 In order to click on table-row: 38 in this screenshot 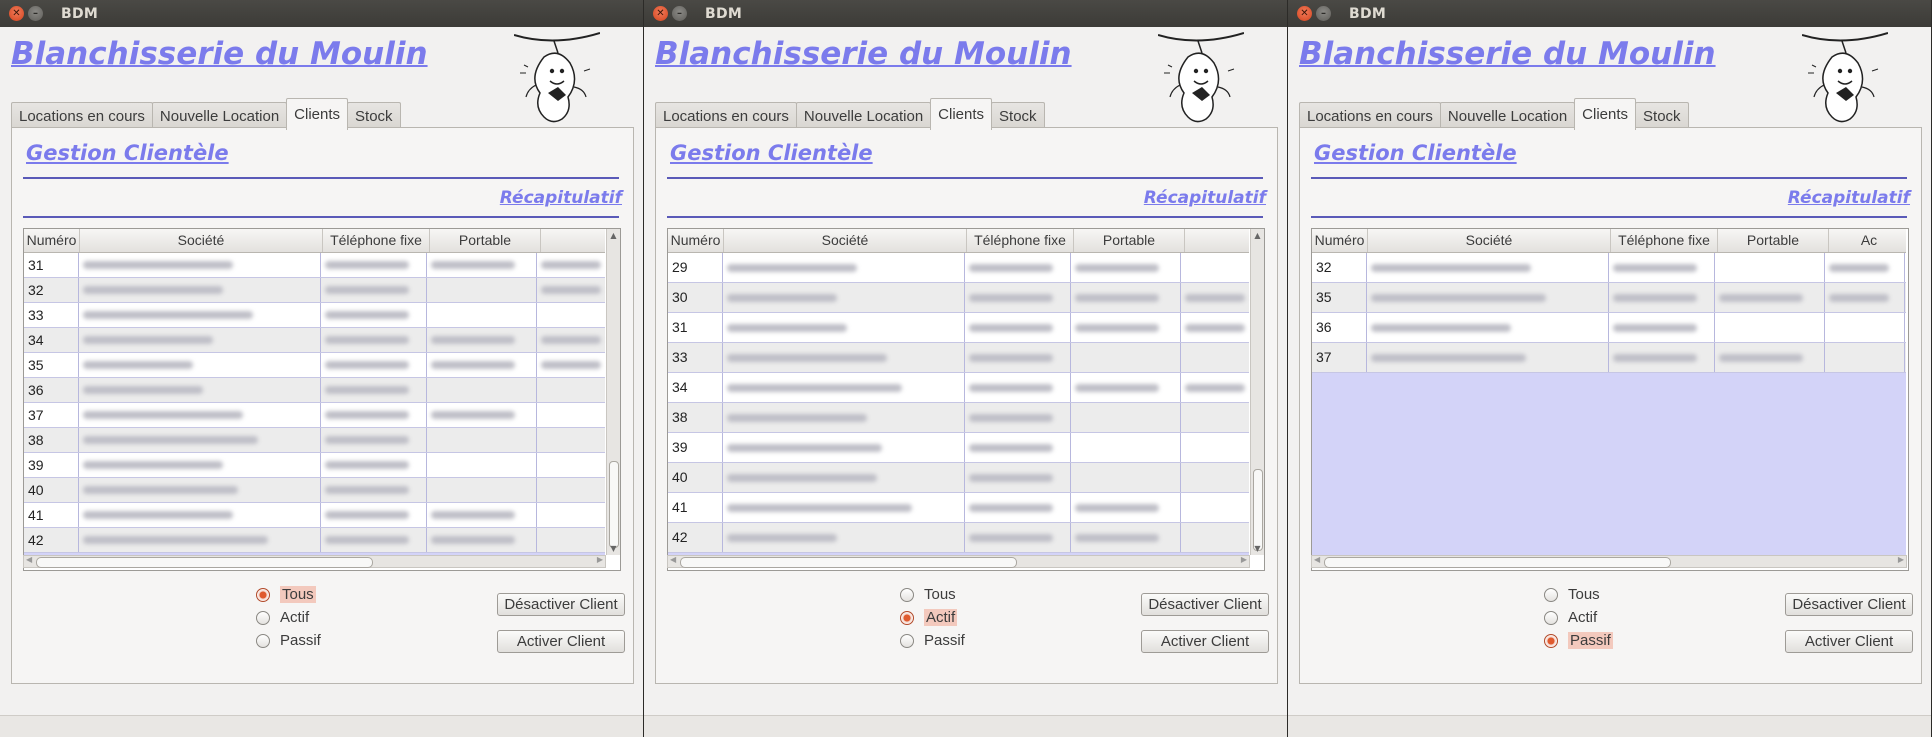, I will do `click(964, 418)`.